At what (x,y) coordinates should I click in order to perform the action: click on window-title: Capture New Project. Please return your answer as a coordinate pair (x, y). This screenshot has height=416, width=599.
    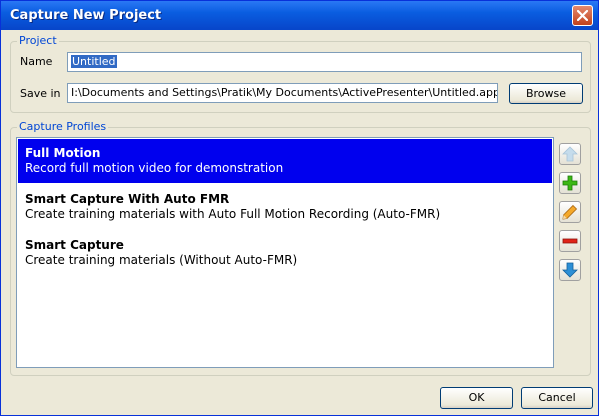
    Looking at the image, I should click on (86, 15).